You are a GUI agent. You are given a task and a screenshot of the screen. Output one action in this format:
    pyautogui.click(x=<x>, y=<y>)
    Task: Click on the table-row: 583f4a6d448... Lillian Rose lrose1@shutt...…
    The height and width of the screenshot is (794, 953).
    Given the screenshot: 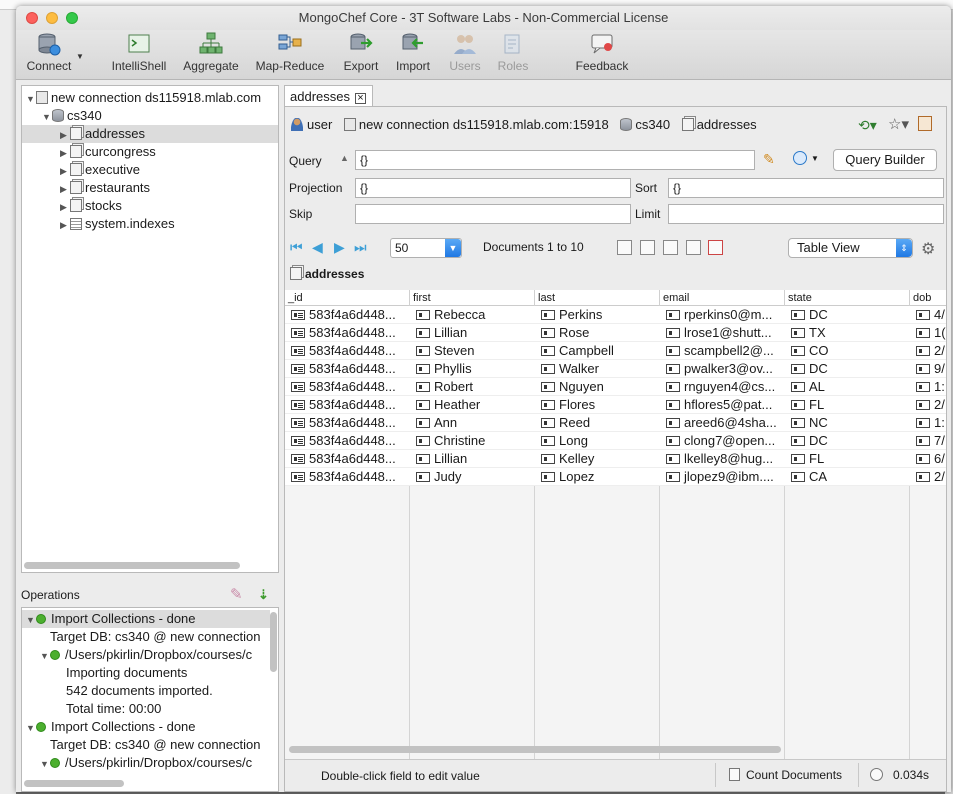 What is the action you would take?
    pyautogui.click(x=615, y=333)
    